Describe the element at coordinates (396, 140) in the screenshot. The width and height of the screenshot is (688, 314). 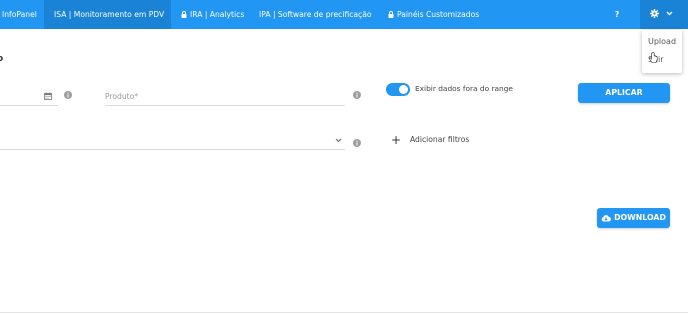
I see `plus-icon: +` at that location.